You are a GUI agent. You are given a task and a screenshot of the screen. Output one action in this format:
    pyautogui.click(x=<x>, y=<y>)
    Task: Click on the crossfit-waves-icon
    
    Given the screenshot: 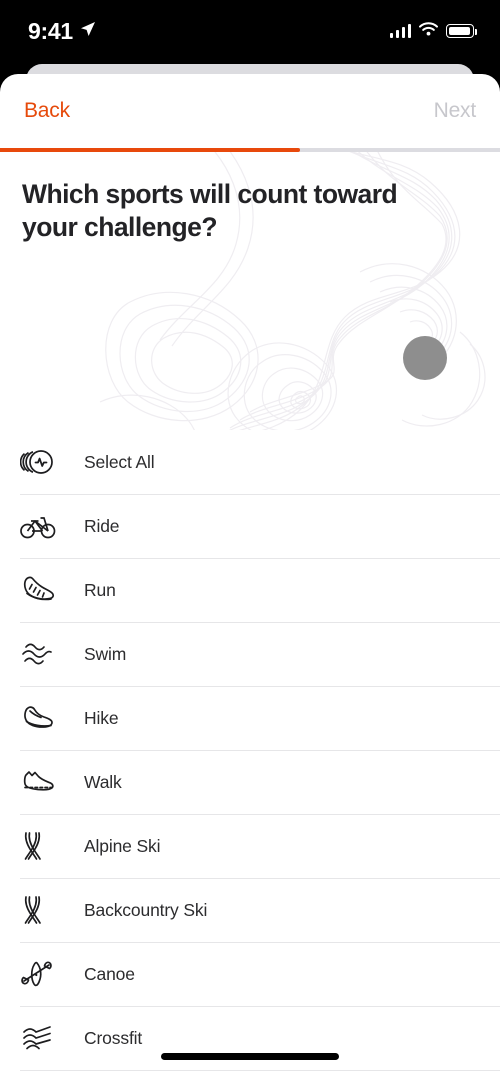 What is the action you would take?
    pyautogui.click(x=42, y=1038)
    